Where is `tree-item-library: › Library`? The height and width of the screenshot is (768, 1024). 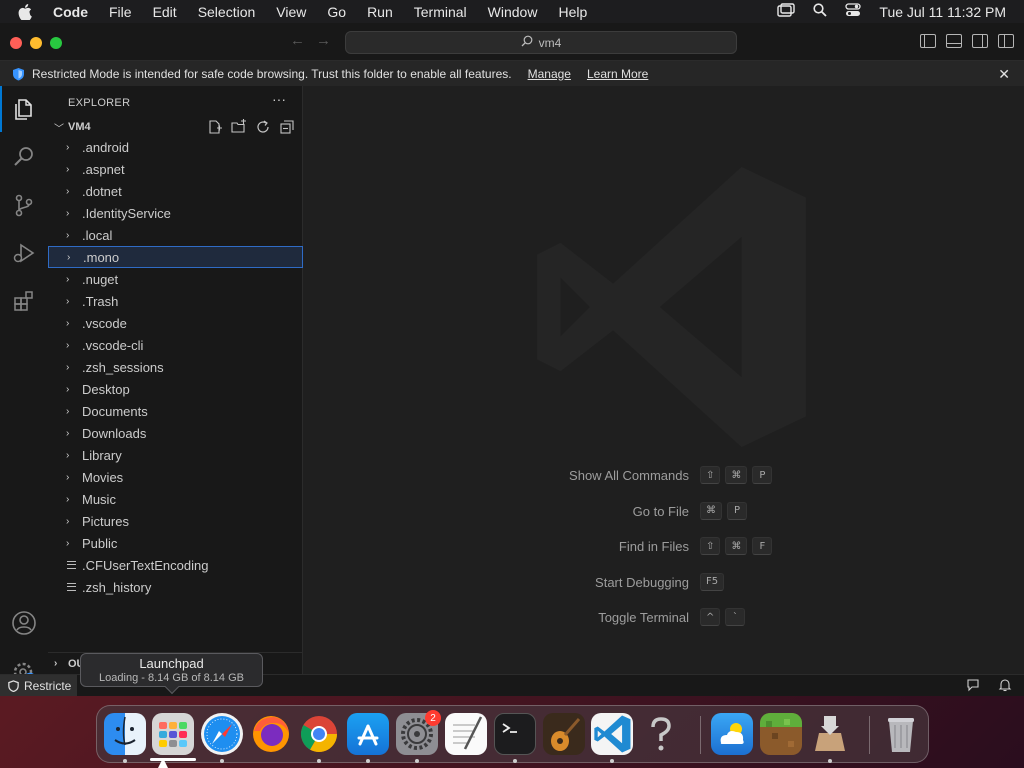 tree-item-library: › Library is located at coordinates (175, 455).